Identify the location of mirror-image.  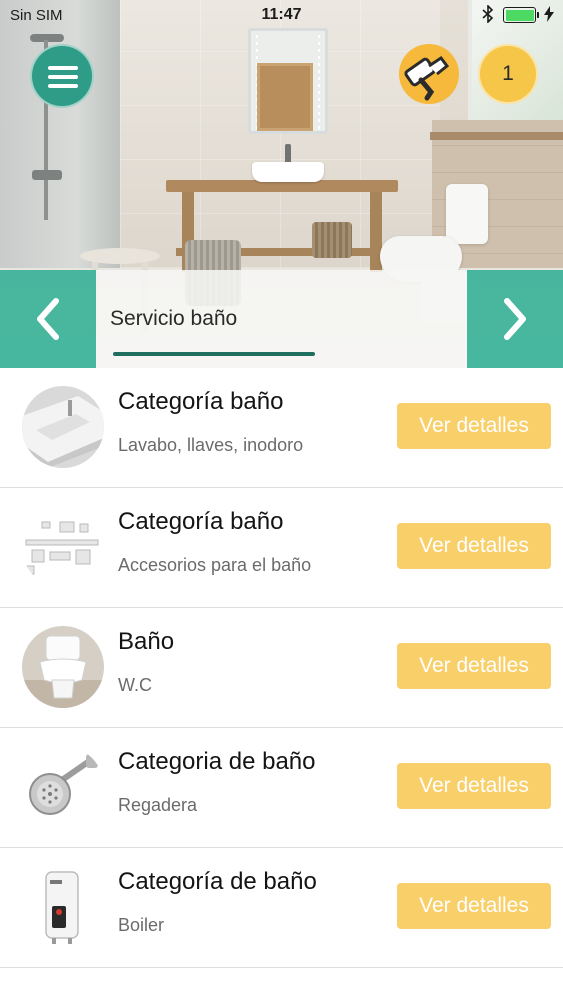
(288, 81).